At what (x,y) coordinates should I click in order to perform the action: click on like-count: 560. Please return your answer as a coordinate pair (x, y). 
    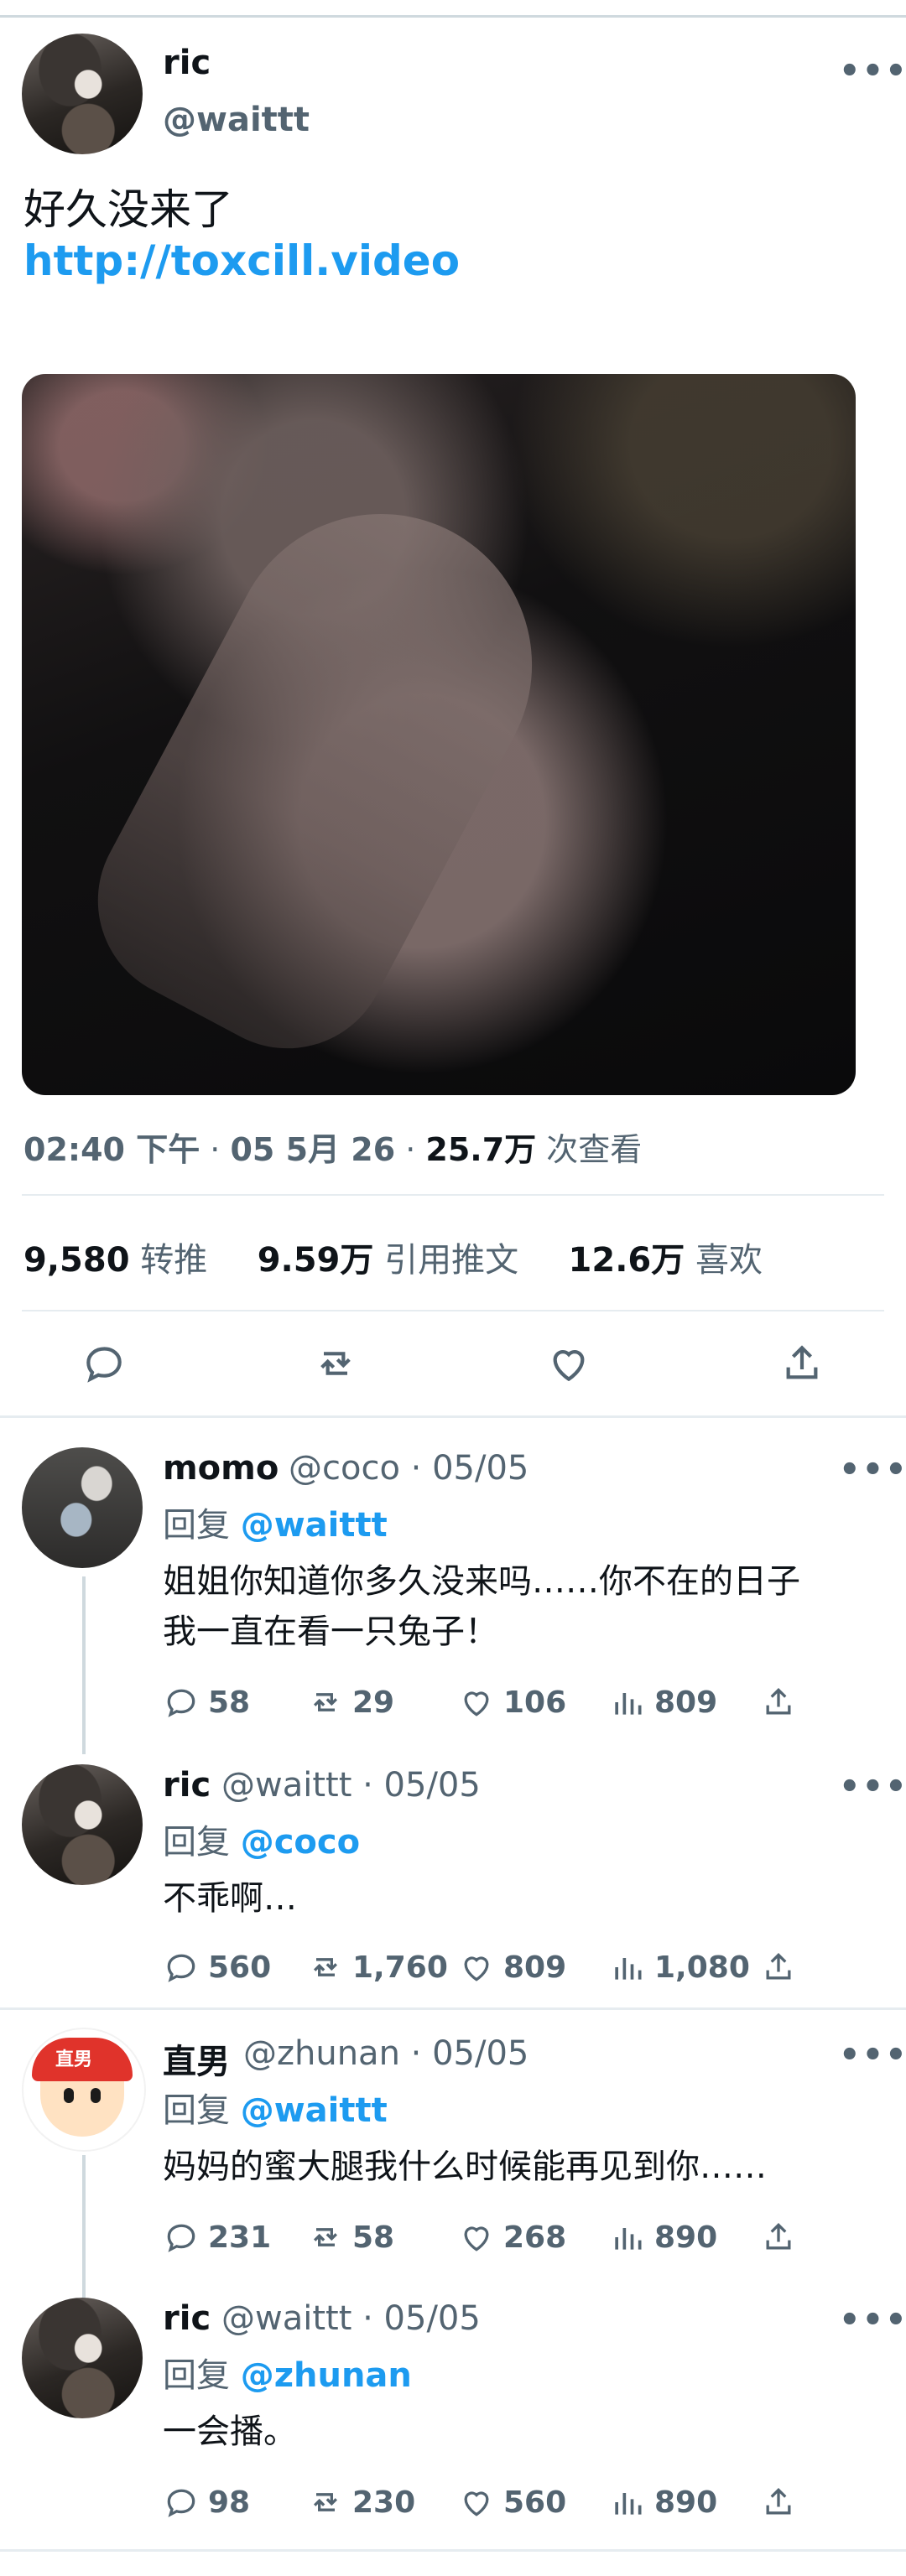
    Looking at the image, I should click on (512, 2502).